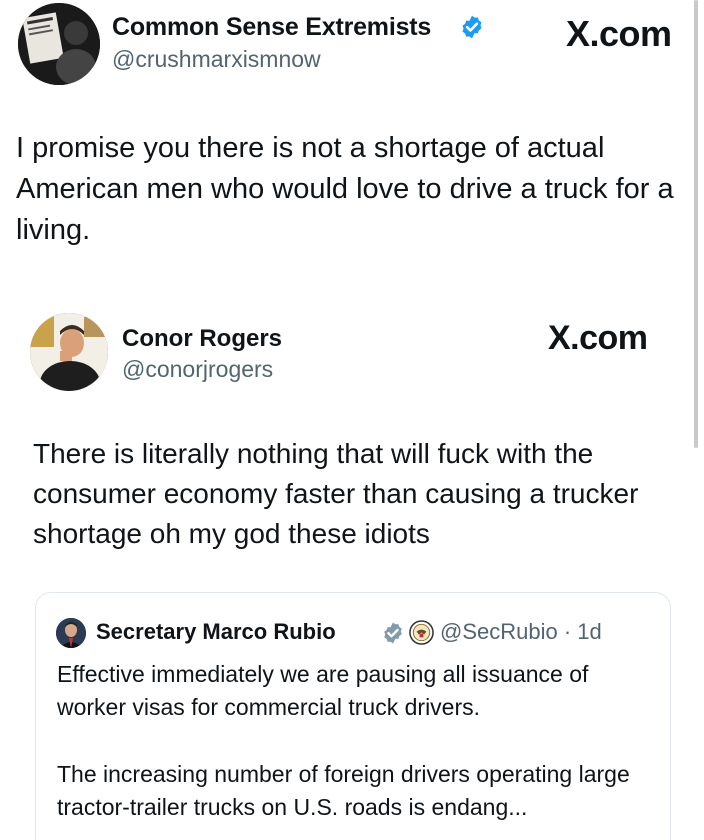 The height and width of the screenshot is (840, 704). Describe the element at coordinates (271, 27) in the screenshot. I see `author-name: Common Sense Extremists` at that location.